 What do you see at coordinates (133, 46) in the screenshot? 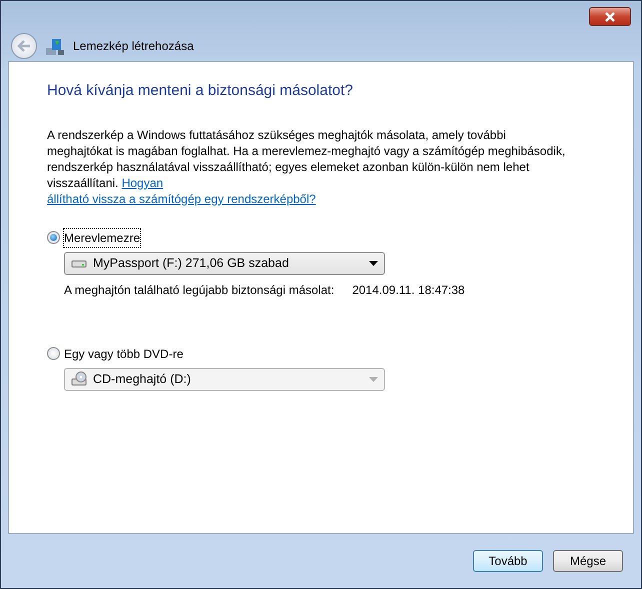
I see `window-title: Lemezkép létrehozása` at bounding box center [133, 46].